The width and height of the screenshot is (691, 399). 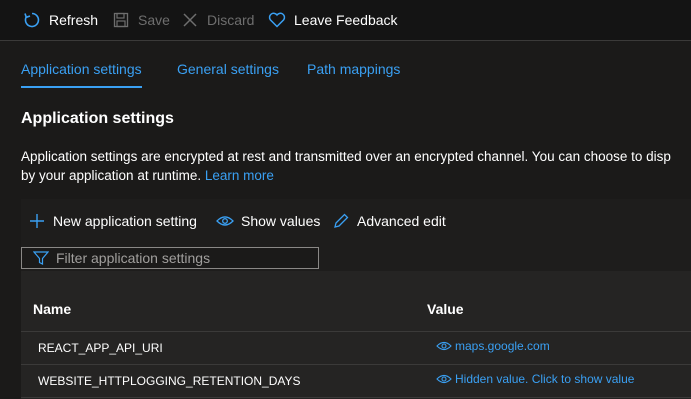 I want to click on save-label: Save, so click(x=154, y=20).